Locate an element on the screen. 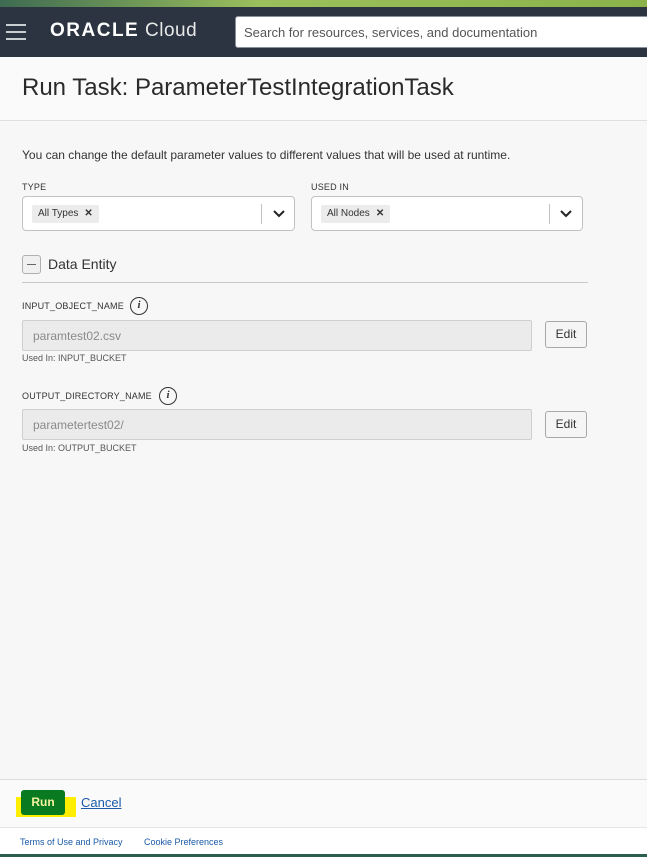 This screenshot has height=857, width=647. section-title: Data Entity is located at coordinates (82, 264).